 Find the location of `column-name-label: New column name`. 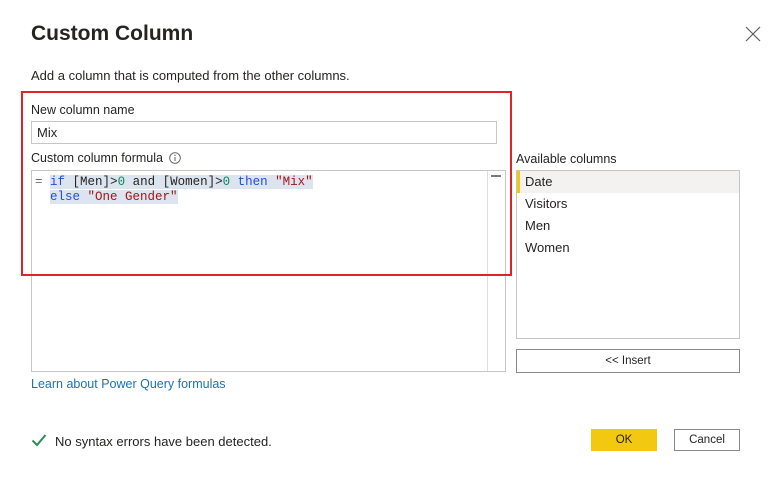

column-name-label: New column name is located at coordinates (83, 110).